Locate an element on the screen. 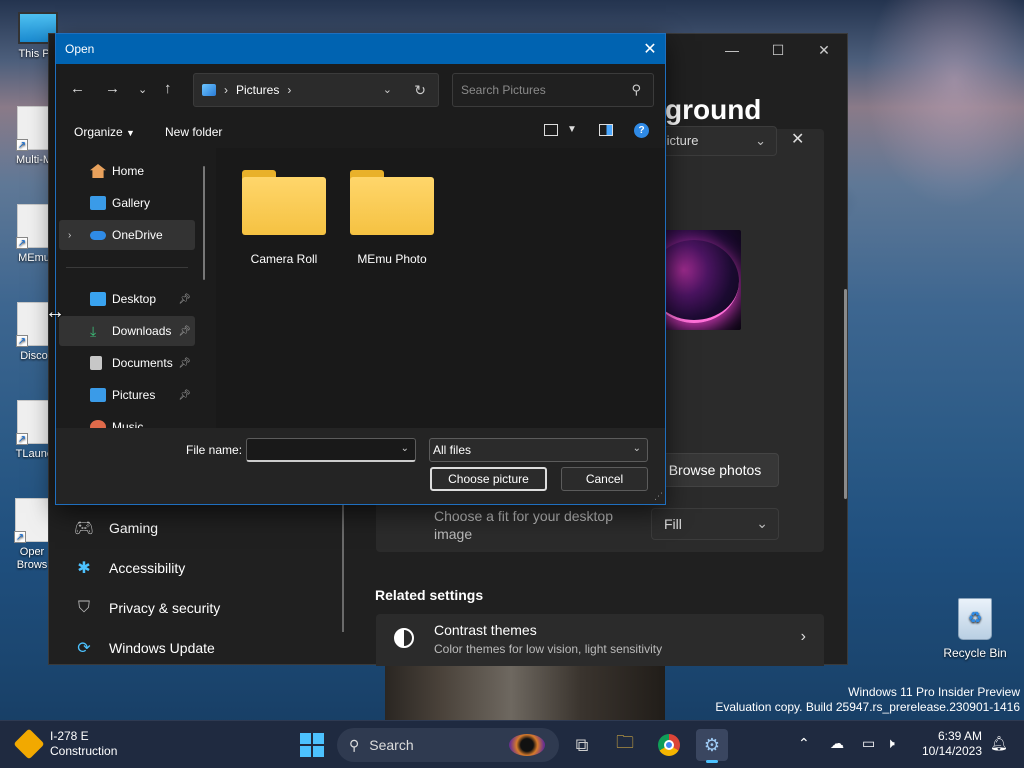 This screenshot has width=1024, height=768. collapse-icon: ✕ is located at coordinates (797, 139).